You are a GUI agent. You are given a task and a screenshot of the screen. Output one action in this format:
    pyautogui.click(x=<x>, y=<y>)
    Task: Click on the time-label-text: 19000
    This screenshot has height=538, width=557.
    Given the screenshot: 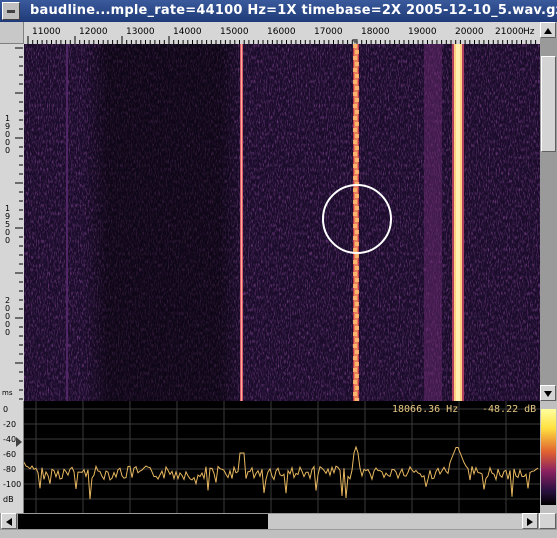 What is the action you would take?
    pyautogui.click(x=7, y=134)
    